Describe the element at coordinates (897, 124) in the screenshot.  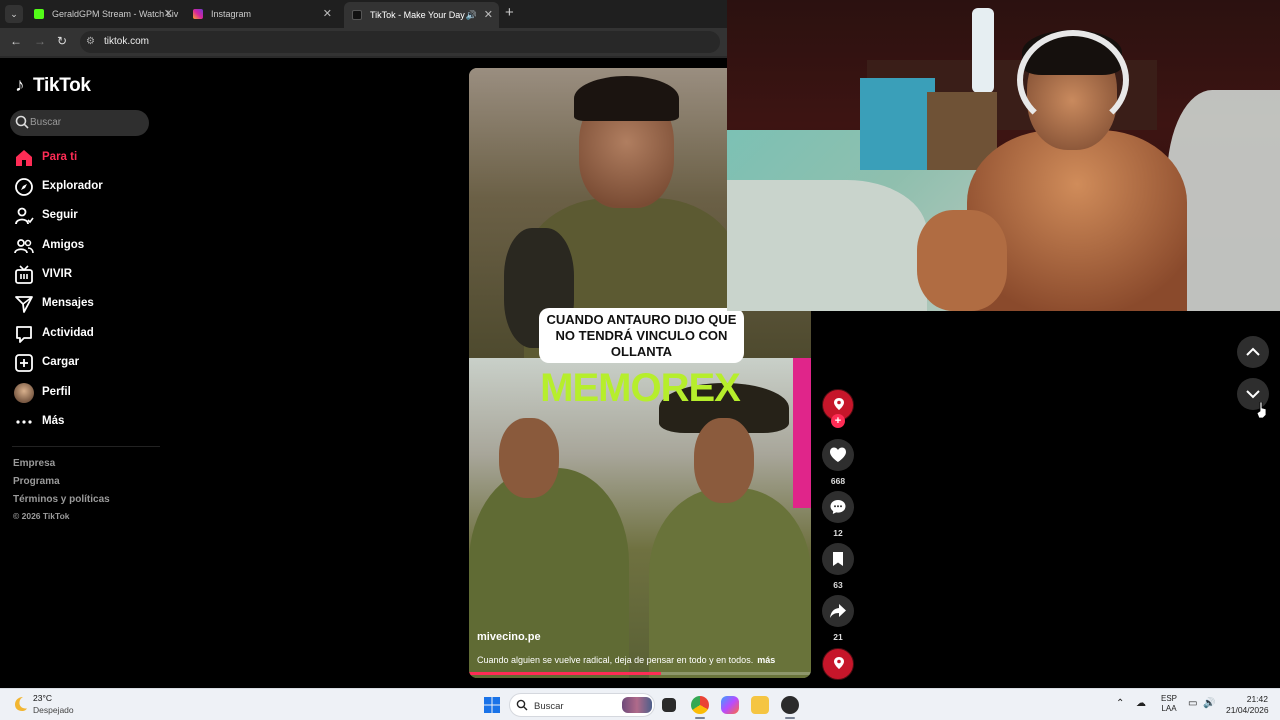
I see `webcam-blue-box` at that location.